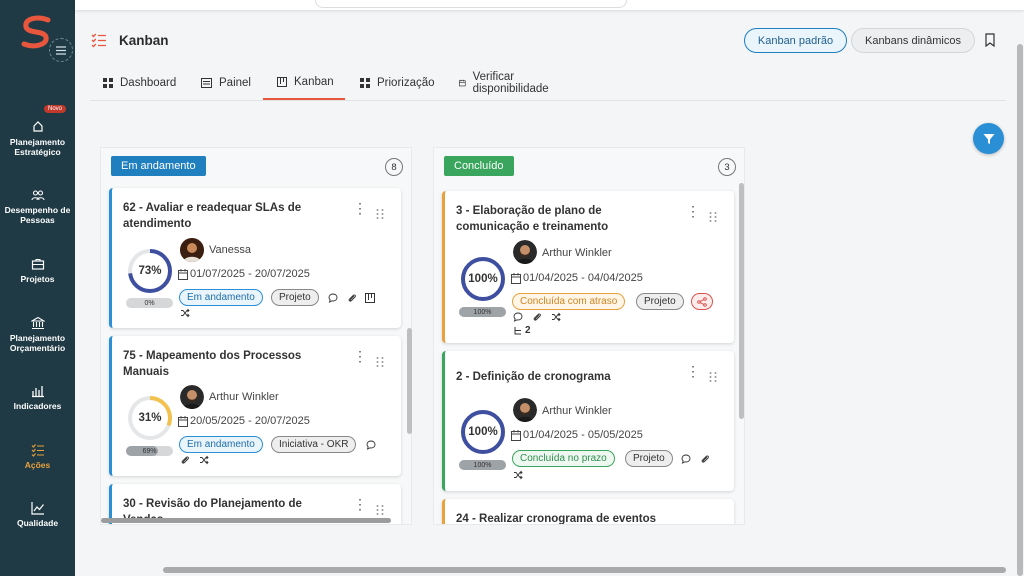 The image size is (1024, 576). What do you see at coordinates (149, 451) in the screenshot?
I see `subprogress-label: 69%` at bounding box center [149, 451].